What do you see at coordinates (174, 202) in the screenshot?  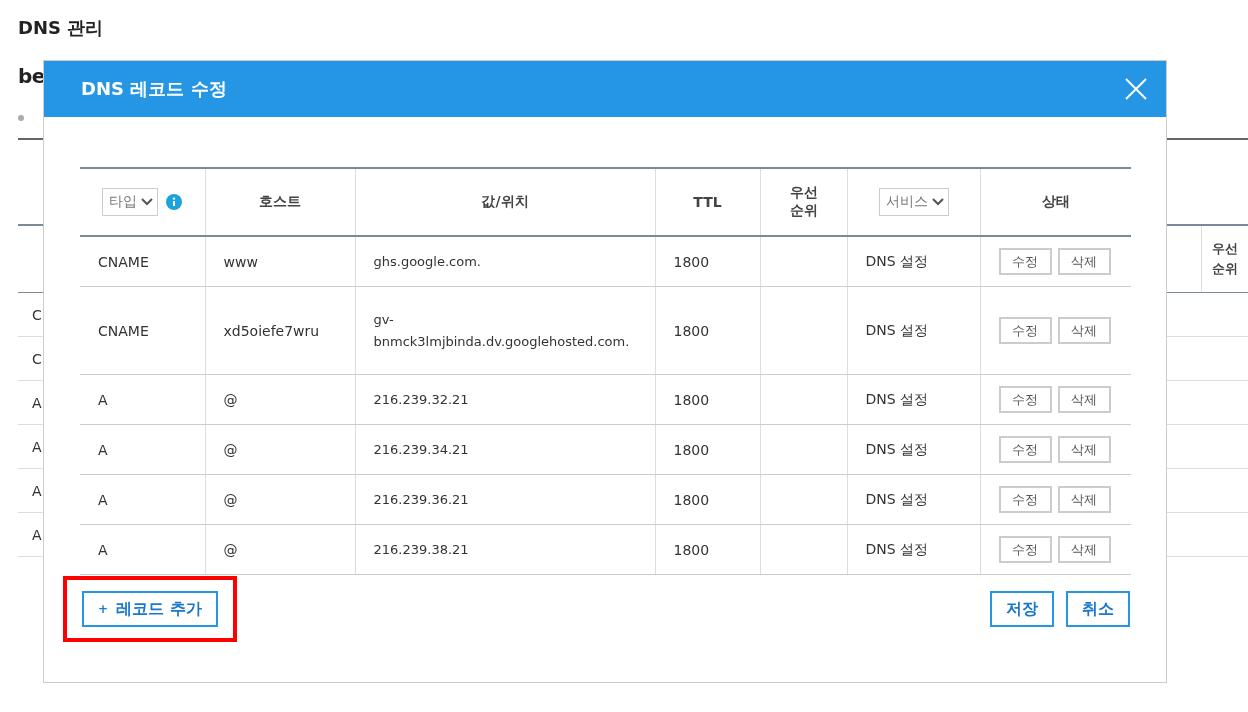 I see `info-icon` at bounding box center [174, 202].